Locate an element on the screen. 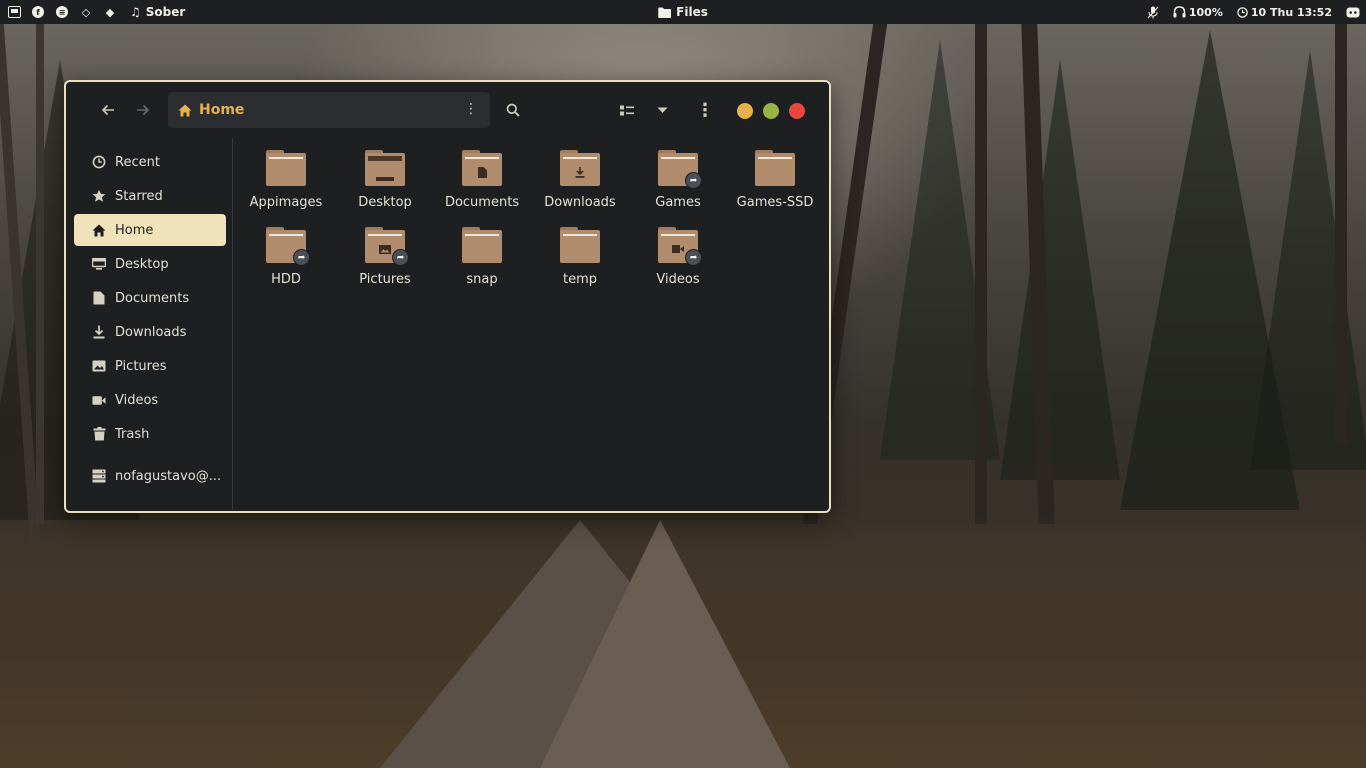  sidebar-item-label: Desktop is located at coordinates (142, 264).